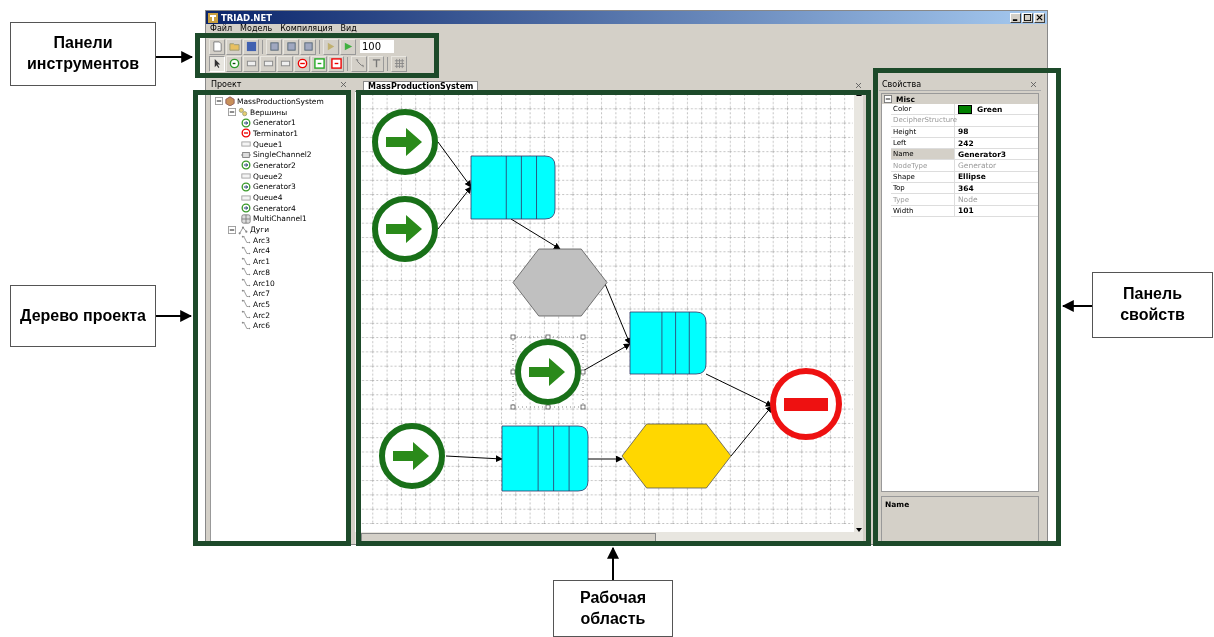 Image resolution: width=1214 pixels, height=637 pixels. What do you see at coordinates (858, 312) in the screenshot?
I see `vertical-scrollbar` at bounding box center [858, 312].